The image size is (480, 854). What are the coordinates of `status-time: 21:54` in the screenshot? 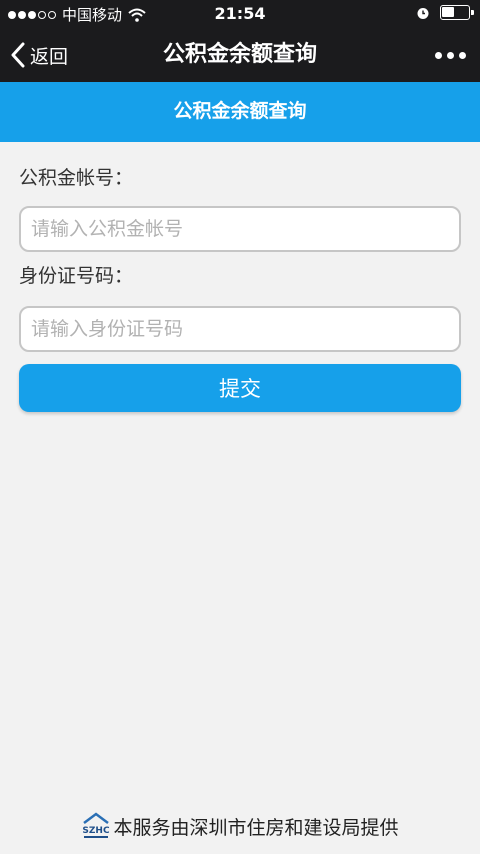 It's located at (240, 13).